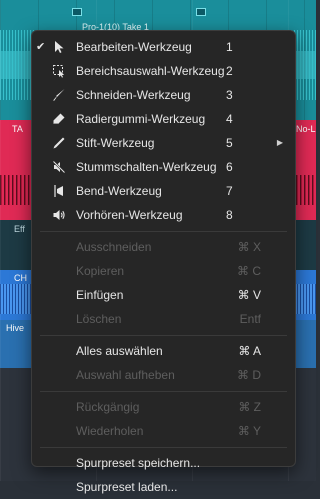 The height and width of the screenshot is (499, 320). Describe the element at coordinates (229, 47) in the screenshot. I see `menu-item-shortcut: 1` at that location.